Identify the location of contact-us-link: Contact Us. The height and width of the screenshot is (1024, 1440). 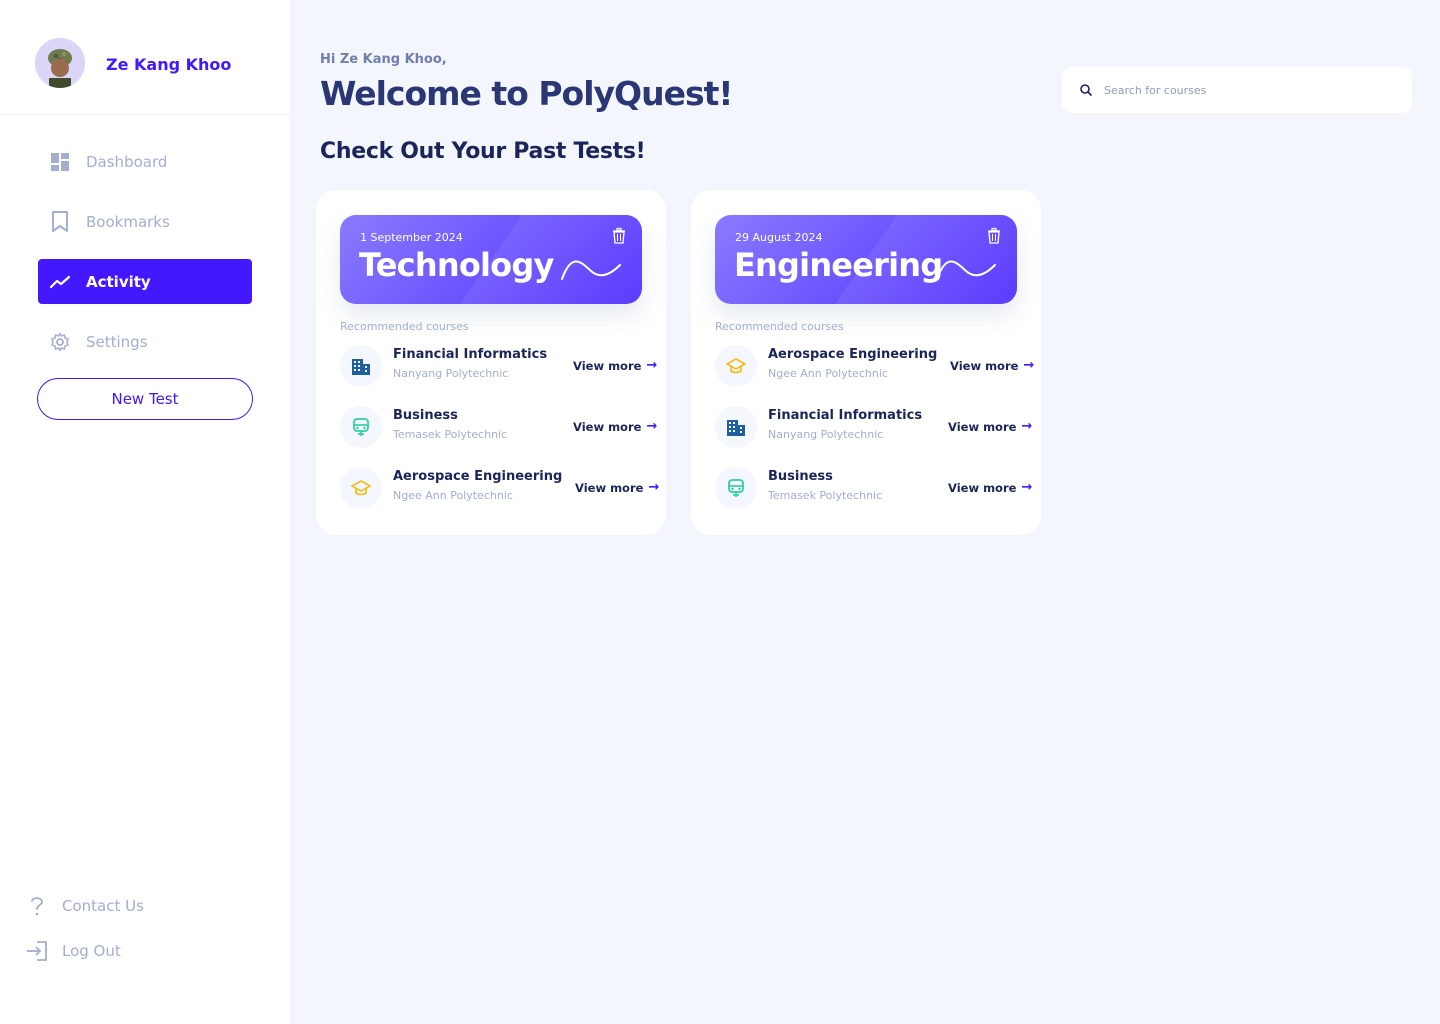
(84, 906).